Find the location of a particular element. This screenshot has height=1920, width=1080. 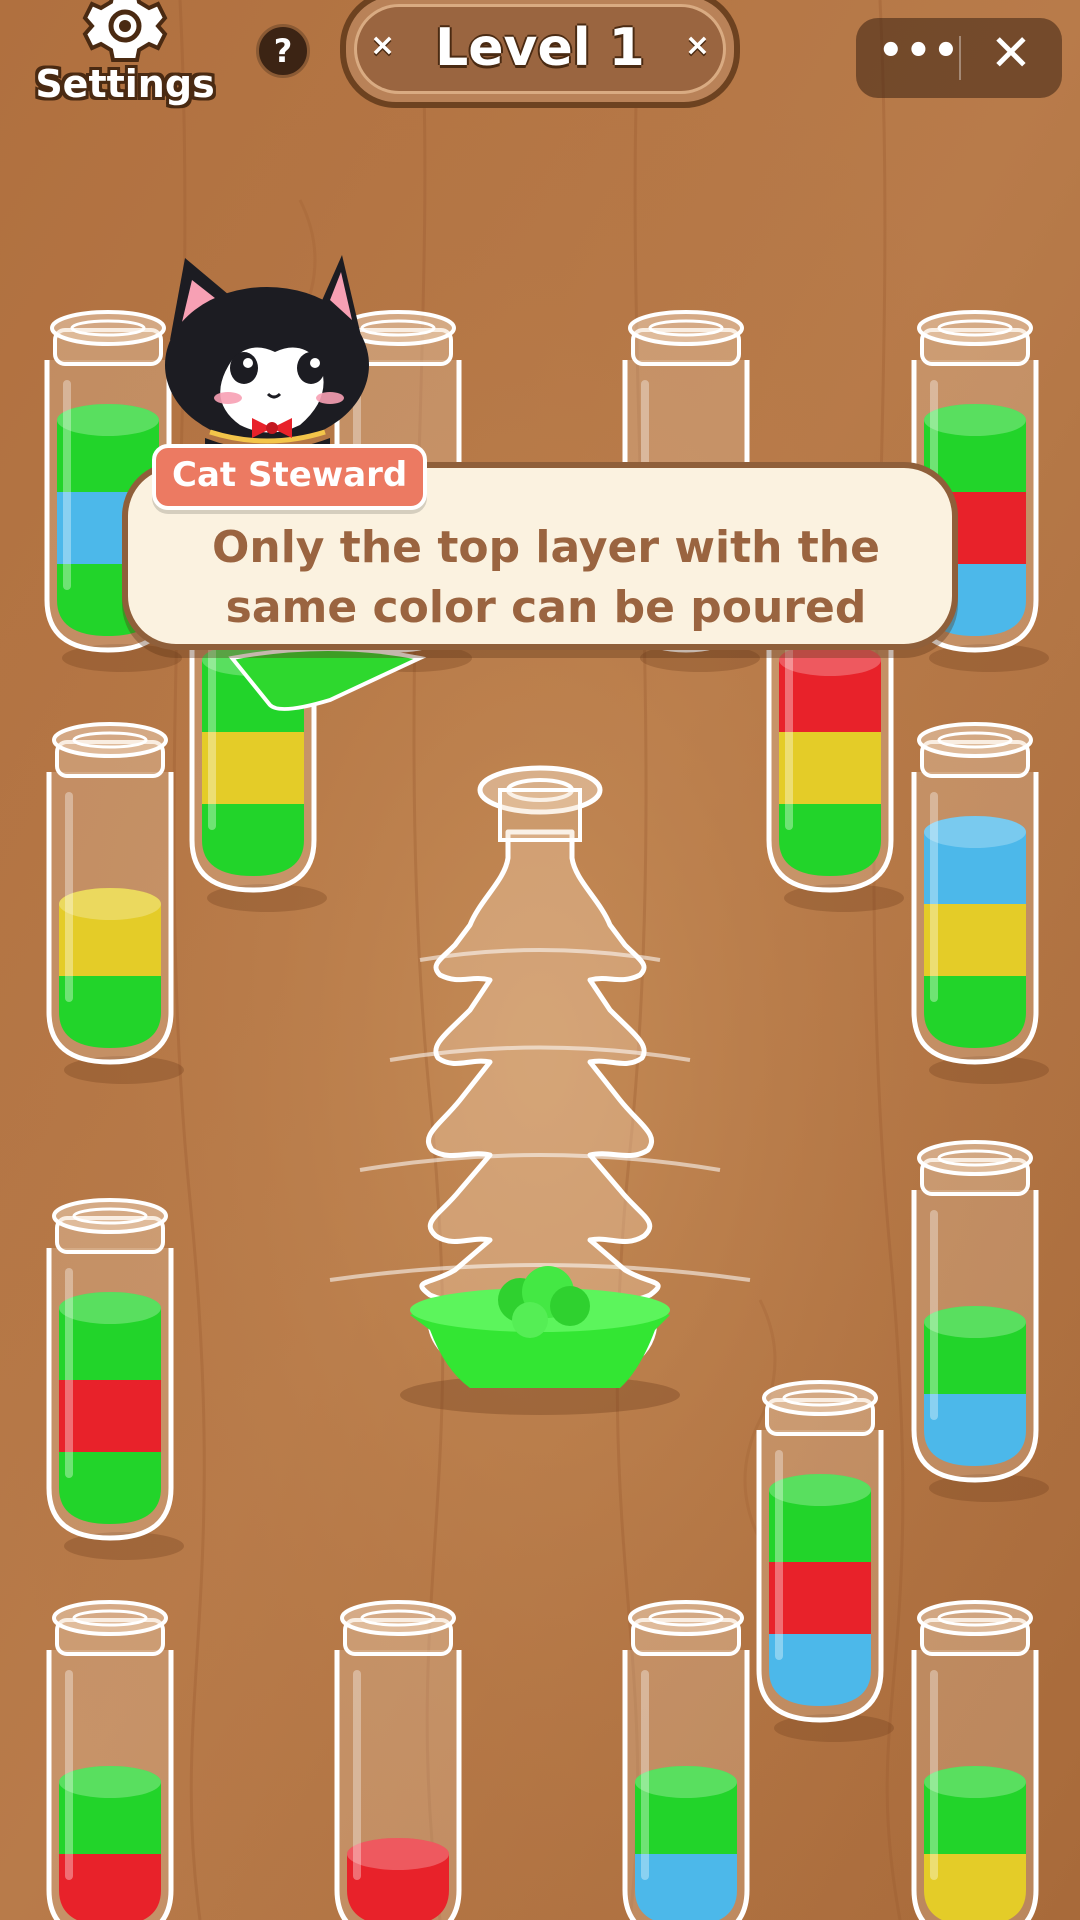

settings-button: Settings is located at coordinates (125, 55).